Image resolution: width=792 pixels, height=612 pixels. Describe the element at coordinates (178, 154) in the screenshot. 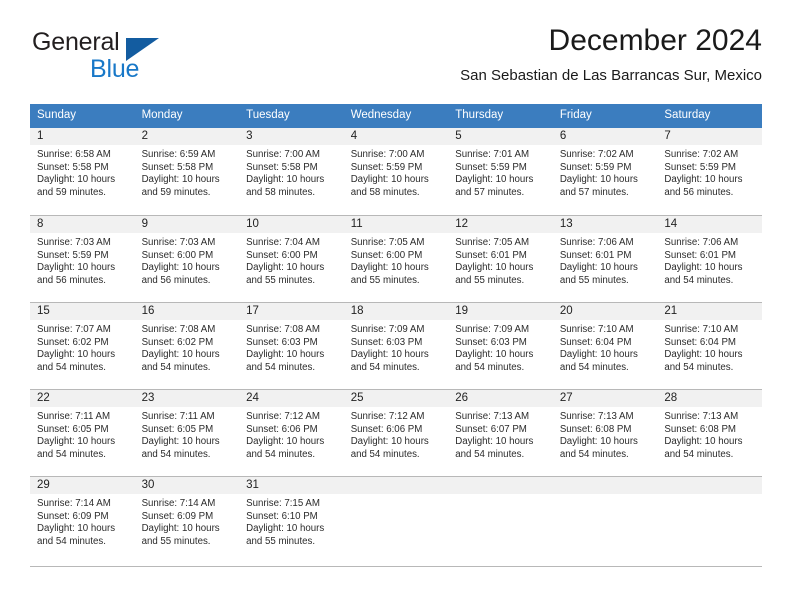

I see `sunrise-time: Sunrise: 6:59 AM` at that location.